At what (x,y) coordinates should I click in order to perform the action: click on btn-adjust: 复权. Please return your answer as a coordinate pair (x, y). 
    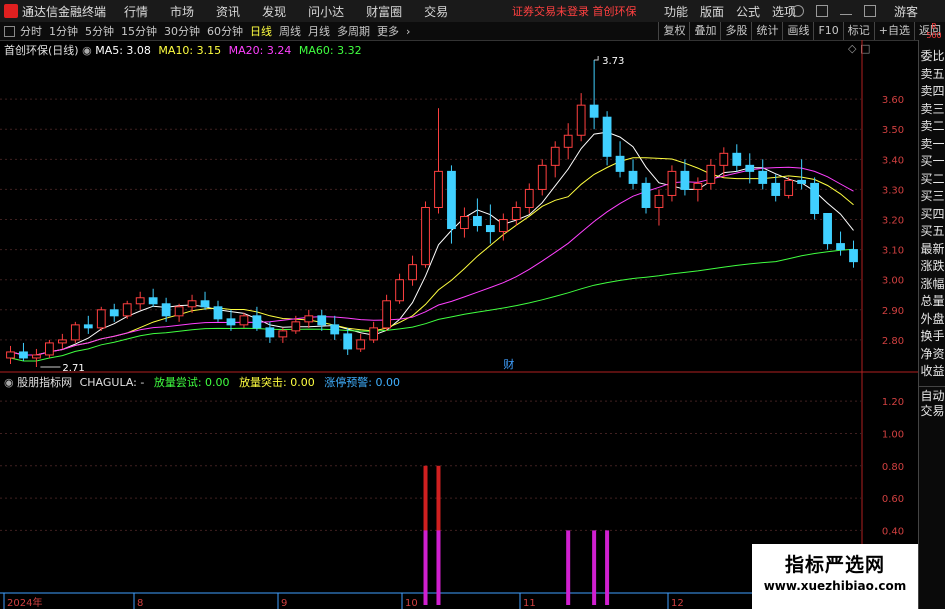
    Looking at the image, I should click on (673, 31).